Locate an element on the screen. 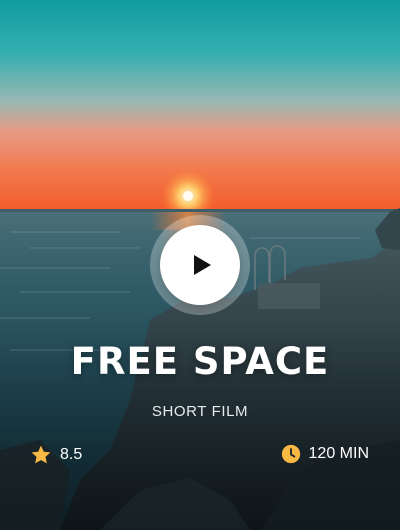  rating-value: 8.5 is located at coordinates (71, 454).